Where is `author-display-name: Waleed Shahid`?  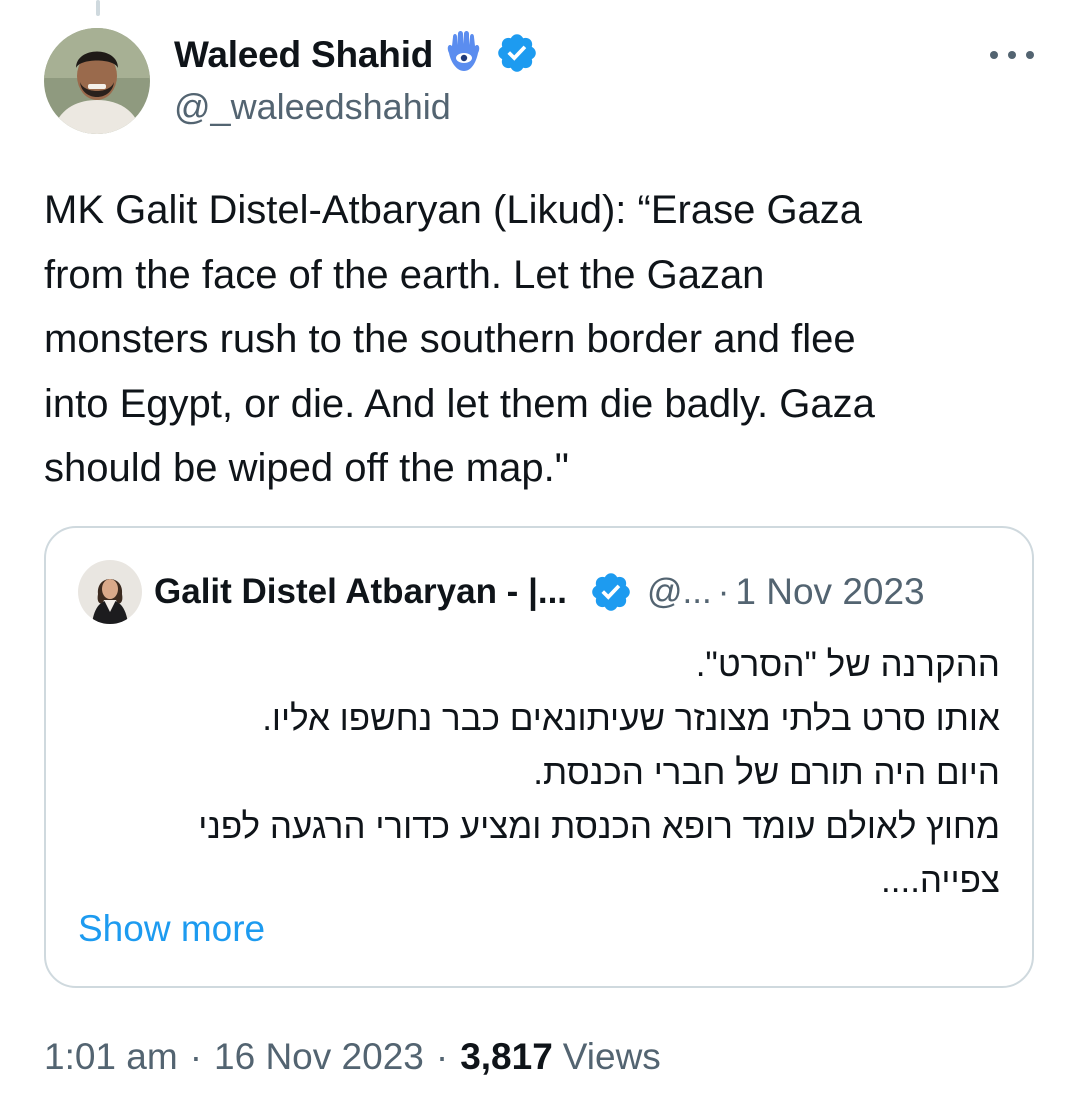 author-display-name: Waleed Shahid is located at coordinates (303, 55).